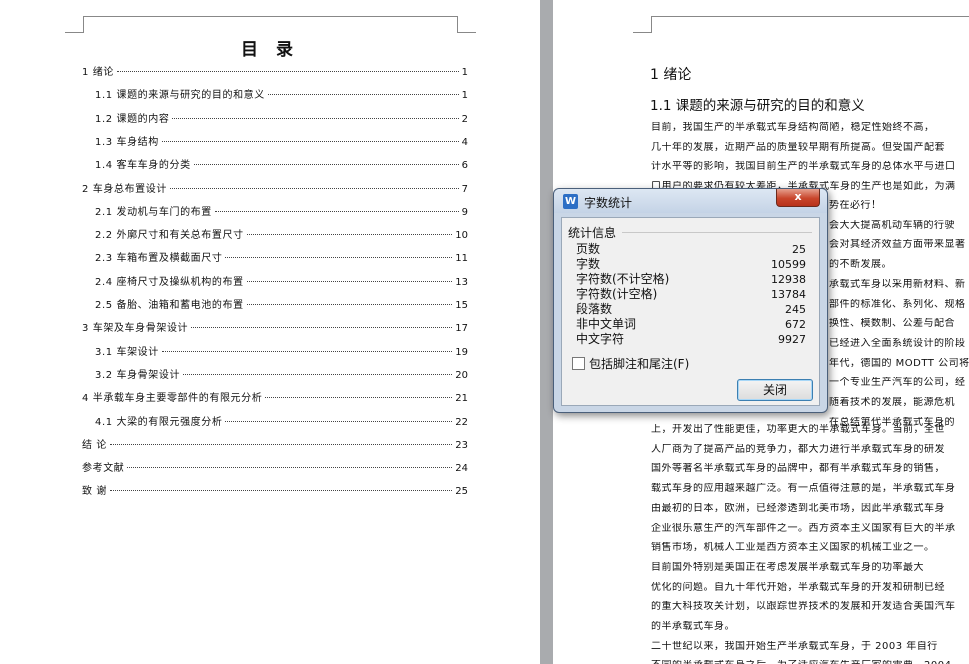 The height and width of the screenshot is (664, 969). Describe the element at coordinates (127, 352) in the screenshot. I see `toc-entry-text: 3.1 车架设计` at that location.